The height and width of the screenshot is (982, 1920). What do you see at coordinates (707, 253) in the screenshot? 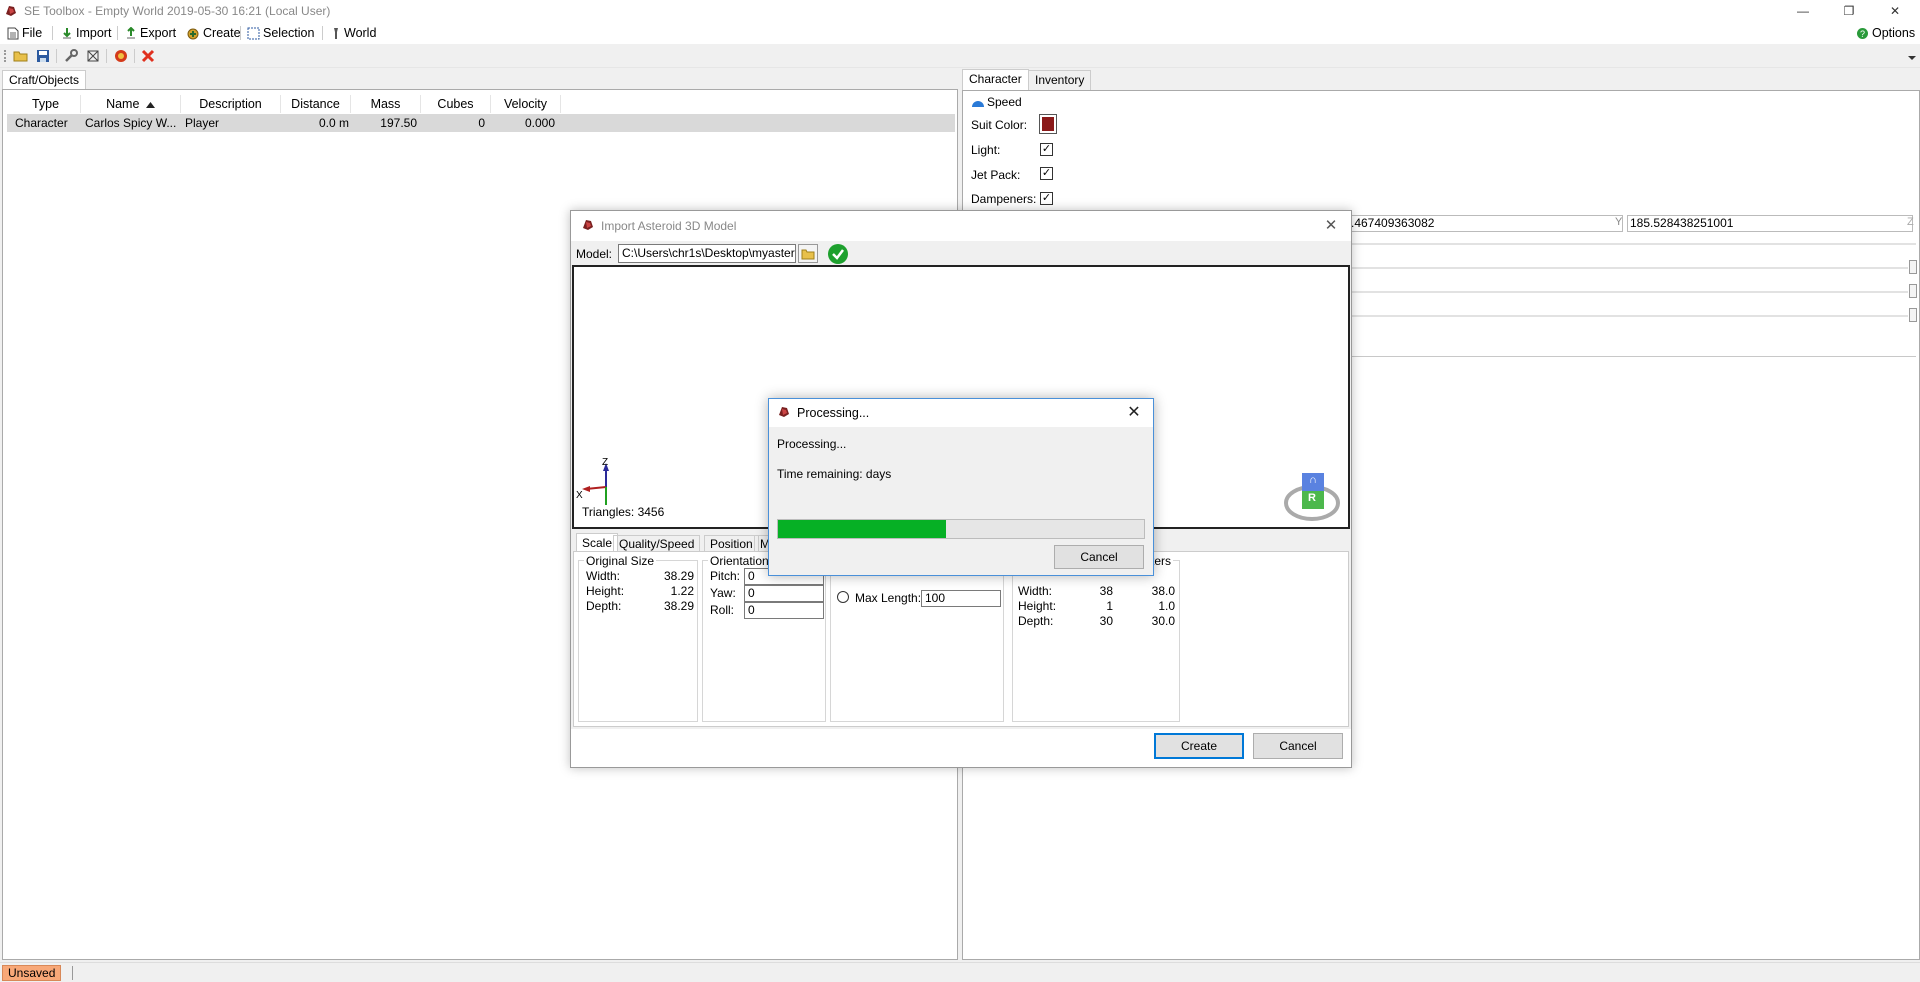
I see `model-path-input: C:\Users\chr1s\Desktop\myasterc` at bounding box center [707, 253].